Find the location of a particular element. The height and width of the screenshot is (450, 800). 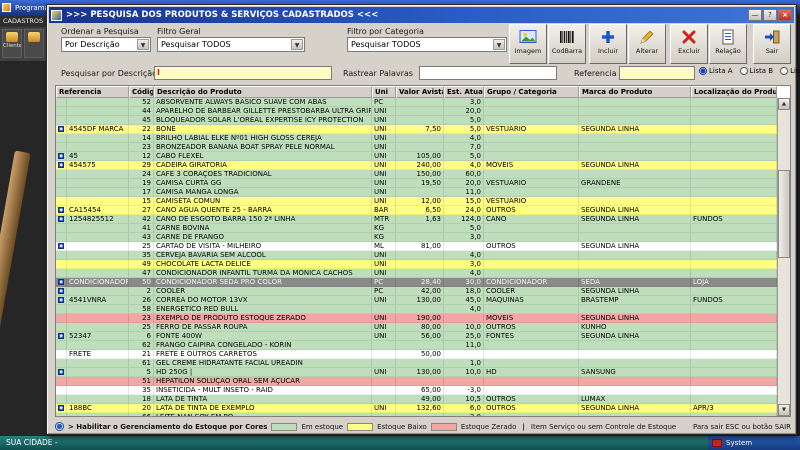

report-icon is located at coordinates (728, 37).